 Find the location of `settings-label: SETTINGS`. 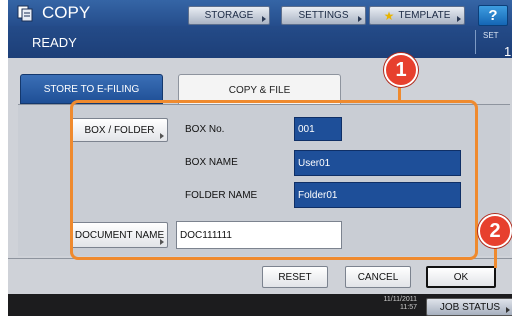

settings-label: SETTINGS is located at coordinates (323, 15).